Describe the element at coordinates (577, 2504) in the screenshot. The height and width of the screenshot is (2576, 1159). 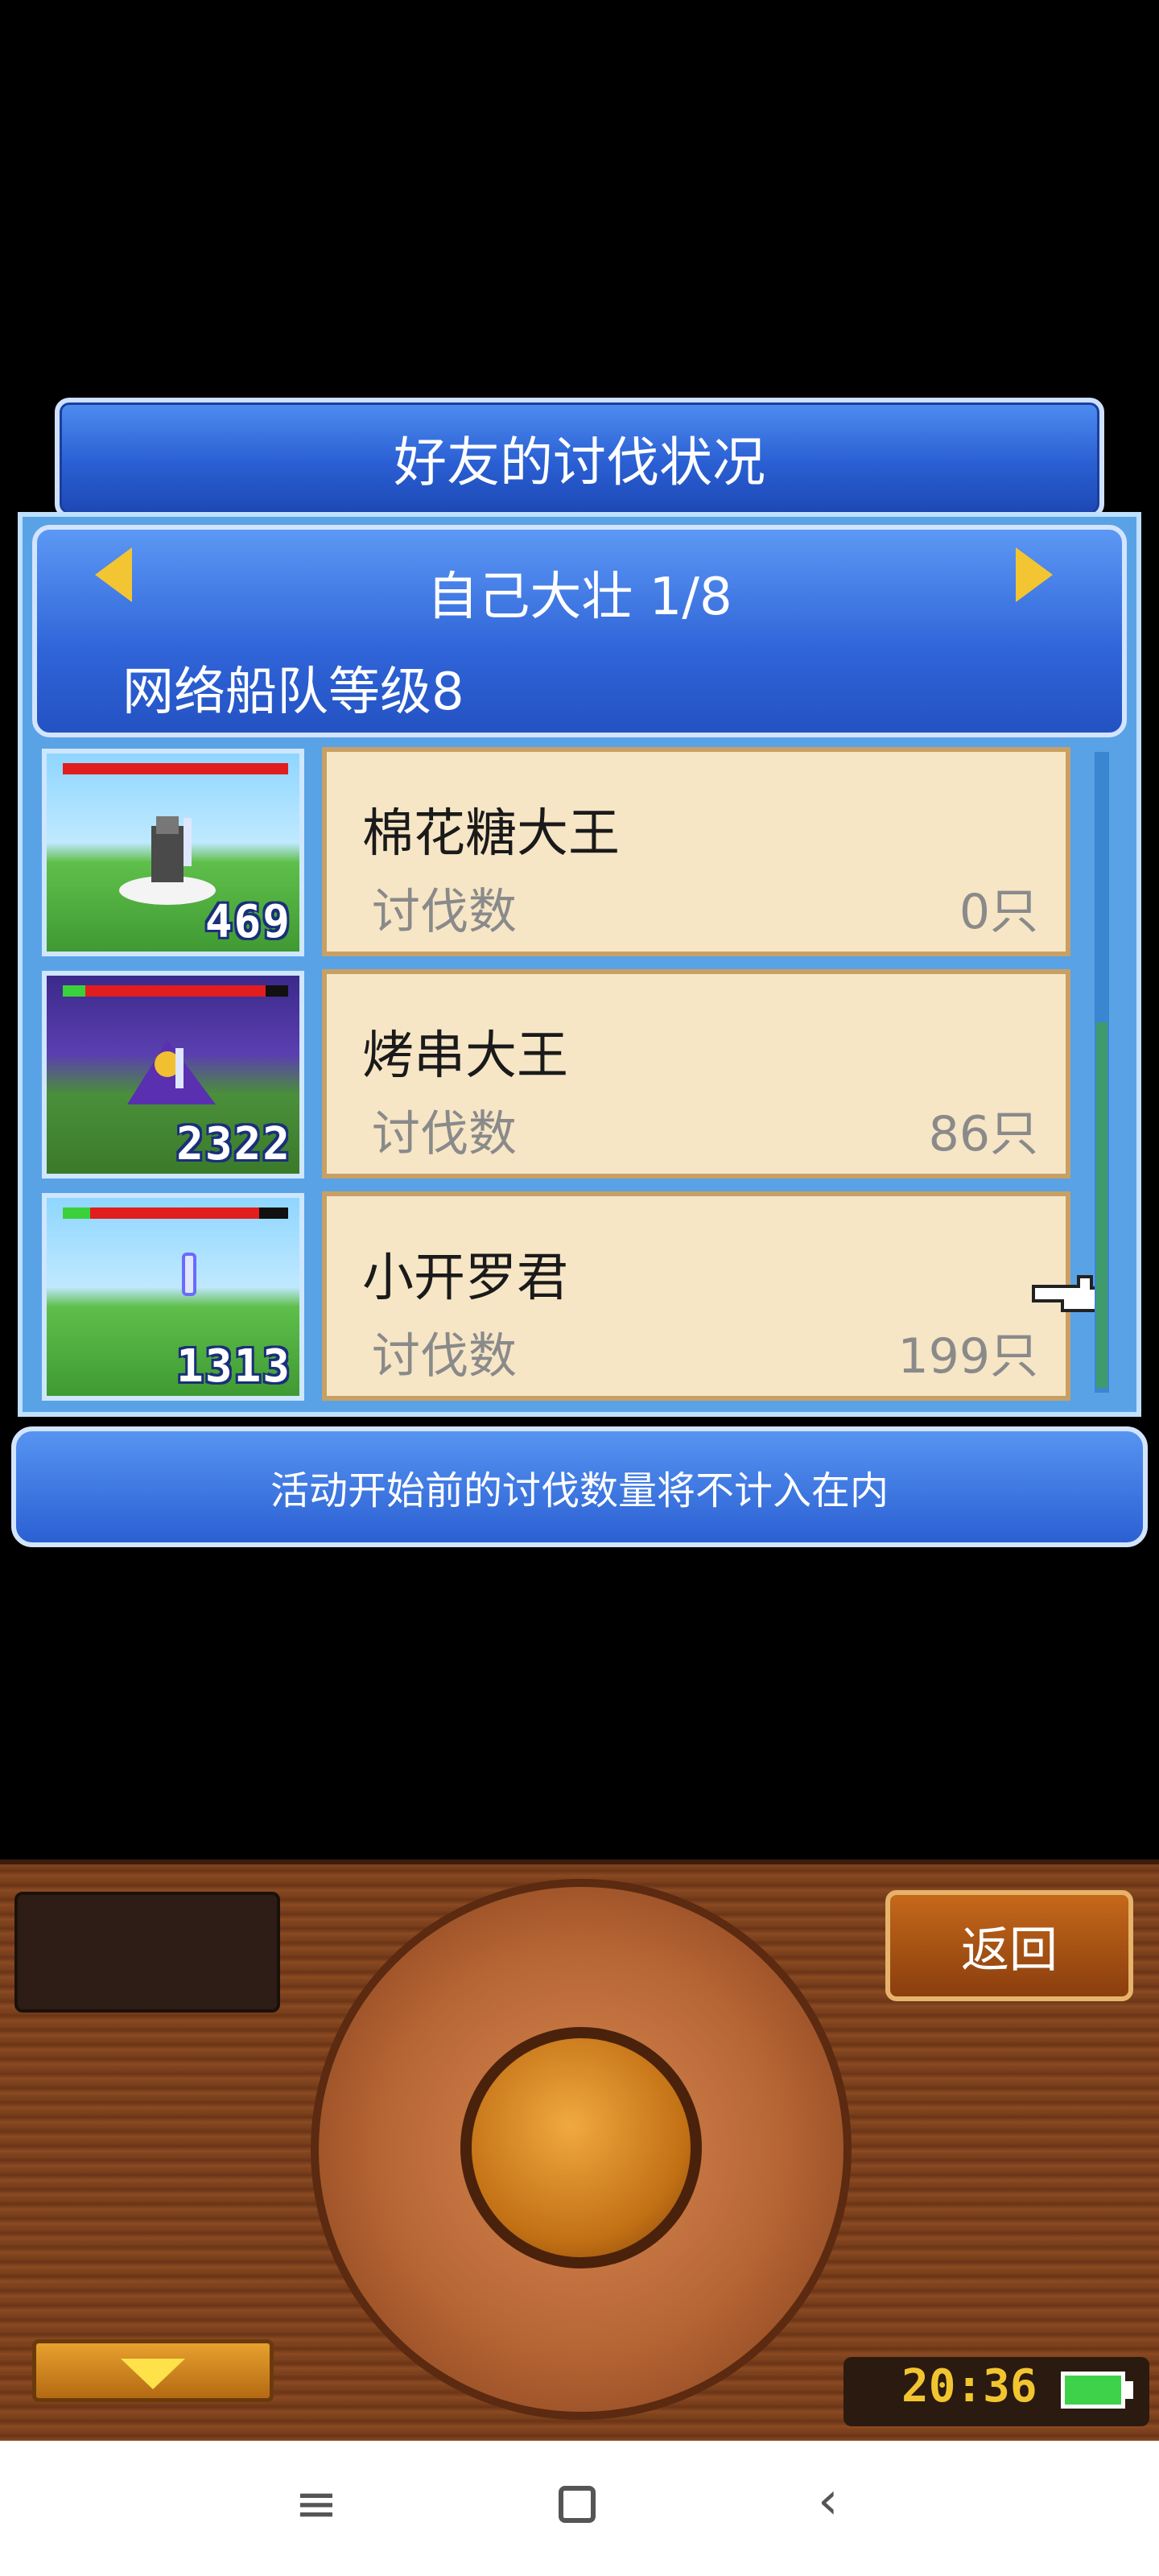
I see `home-icon` at that location.